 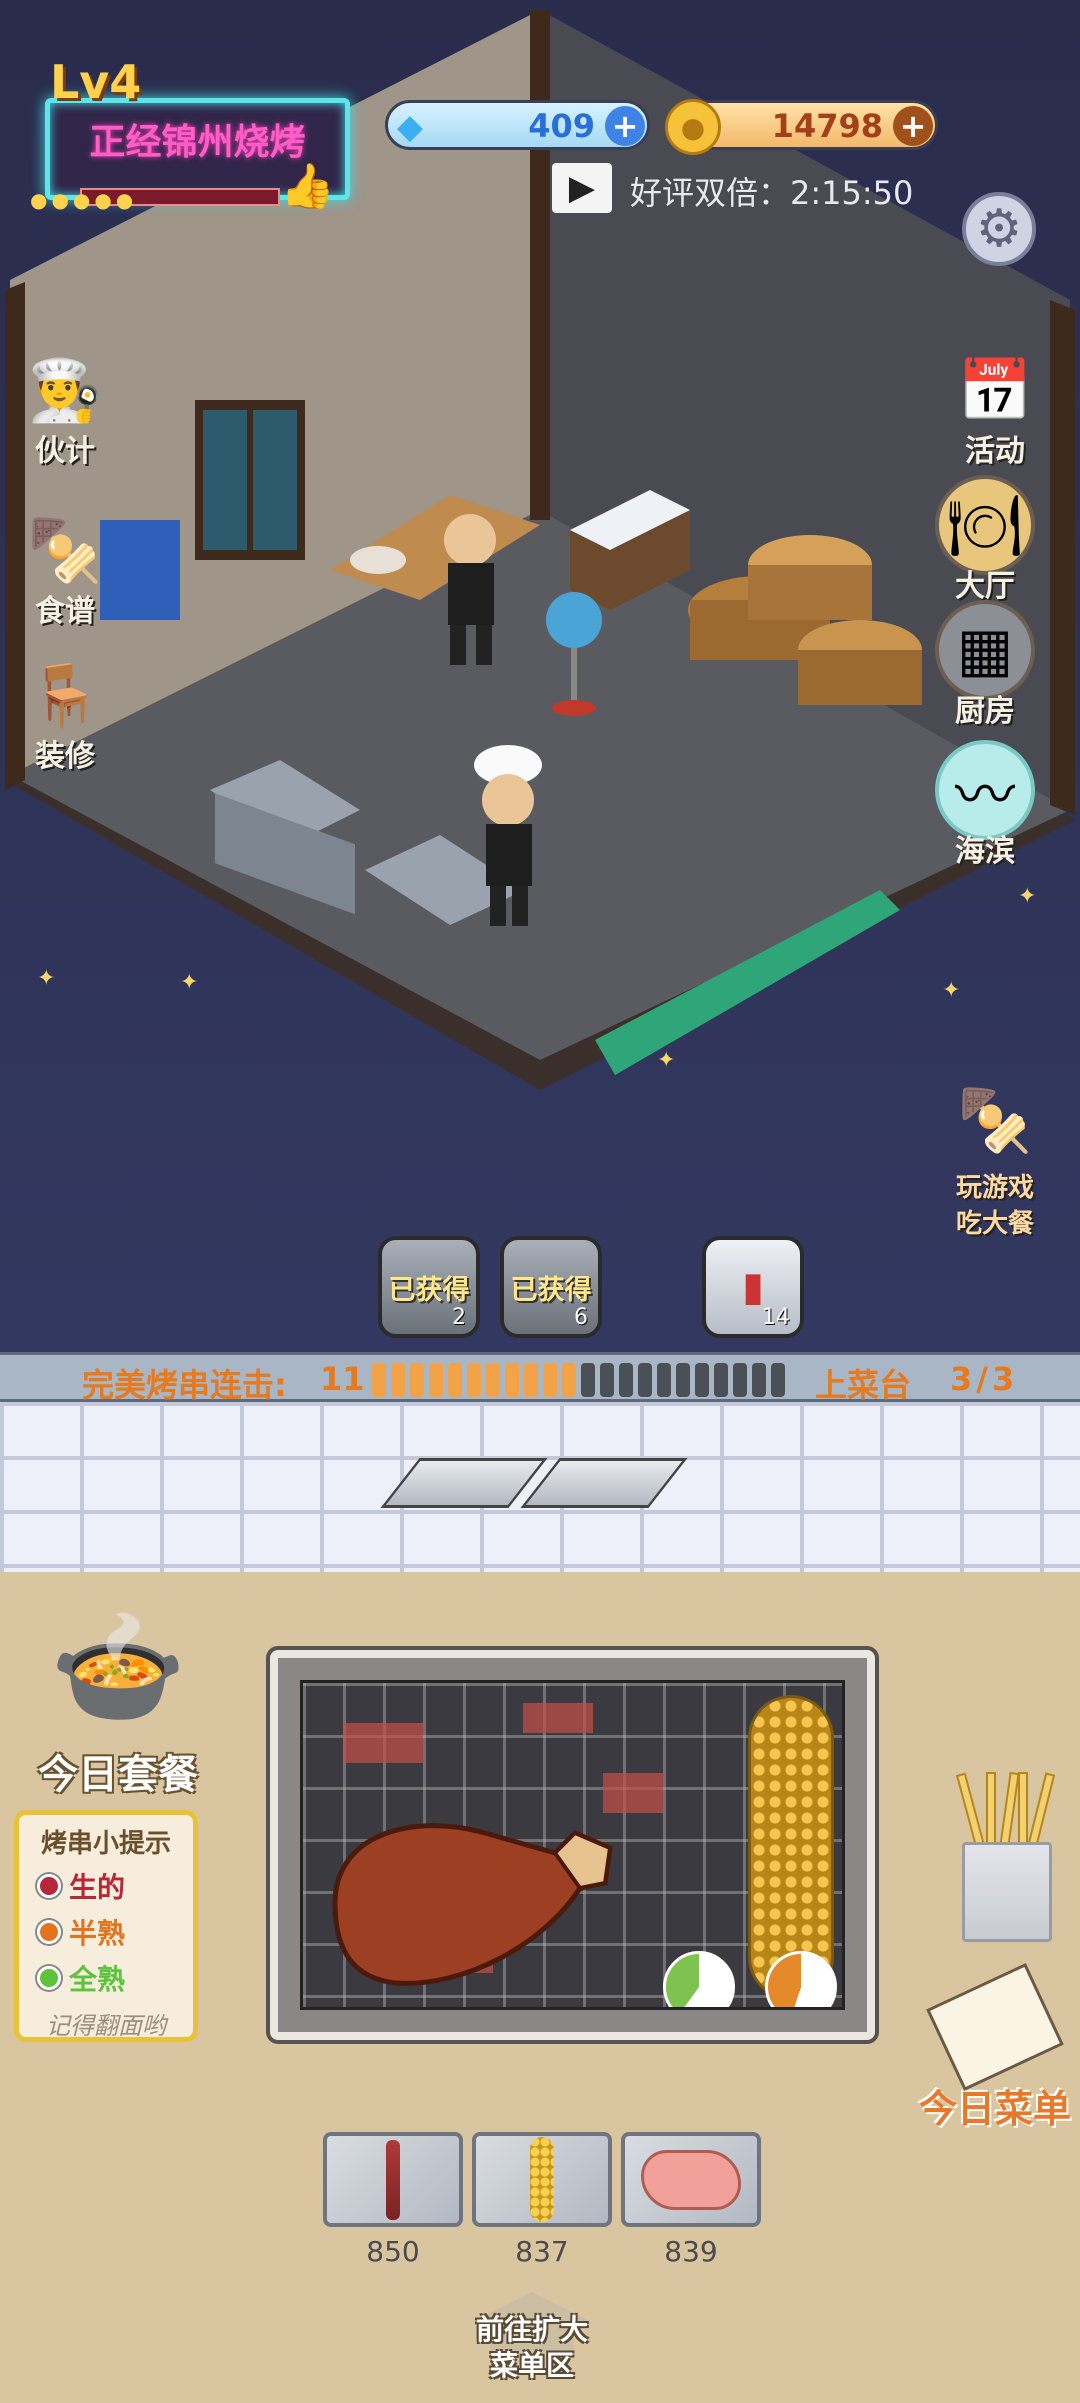 I want to click on tip-medium-label: 半熟, so click(x=97, y=1933).